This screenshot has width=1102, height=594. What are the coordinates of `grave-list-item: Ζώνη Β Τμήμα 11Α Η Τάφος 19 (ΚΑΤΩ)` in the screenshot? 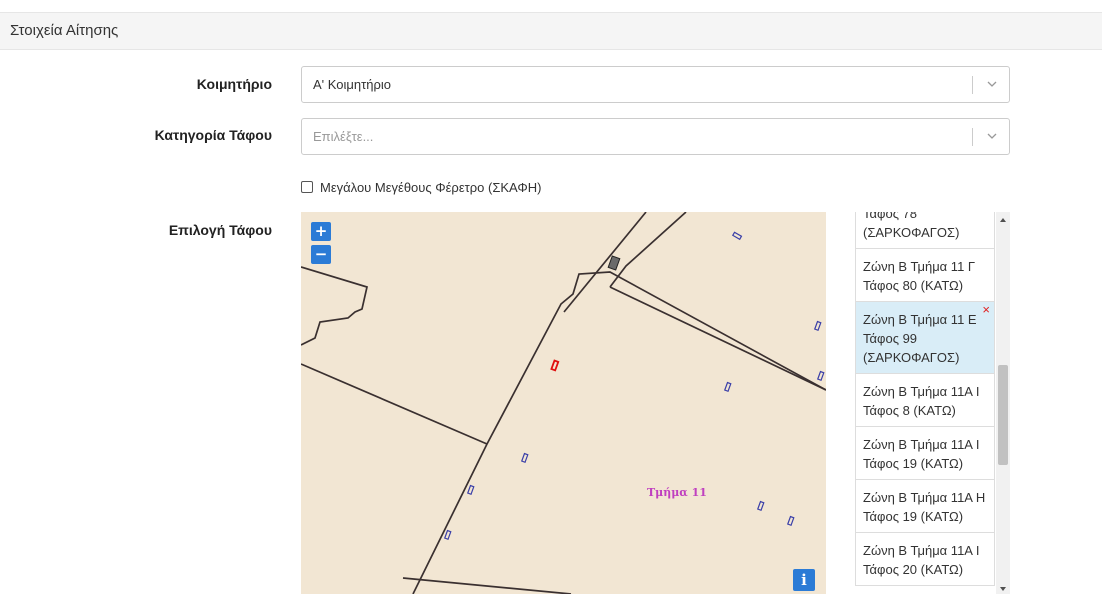 It's located at (925, 506).